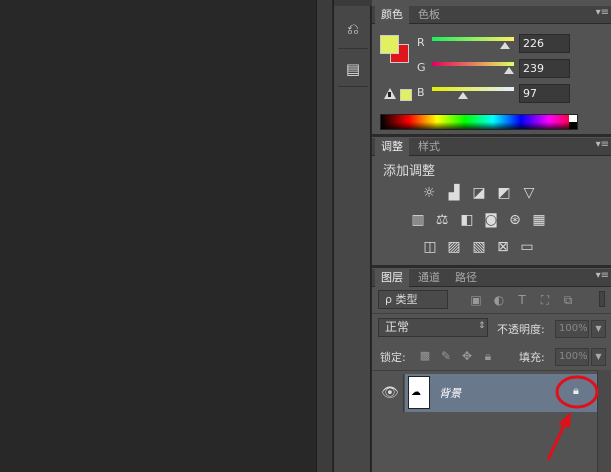  I want to click on color-ramp, so click(479, 122).